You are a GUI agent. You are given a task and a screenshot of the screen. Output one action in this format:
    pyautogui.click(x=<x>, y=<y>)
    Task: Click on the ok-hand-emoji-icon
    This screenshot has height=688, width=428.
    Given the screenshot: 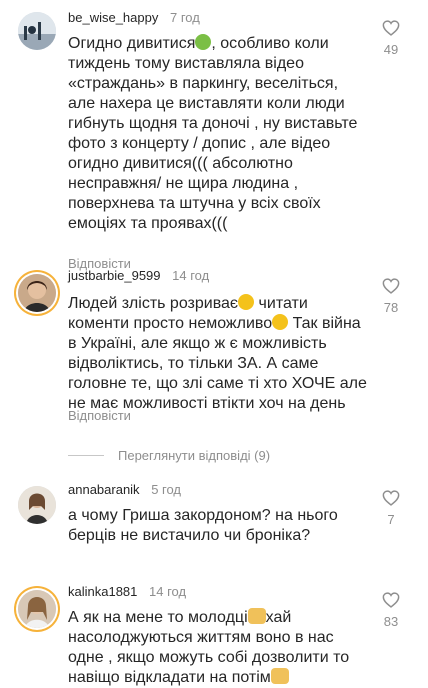 What is the action you would take?
    pyautogui.click(x=279, y=676)
    